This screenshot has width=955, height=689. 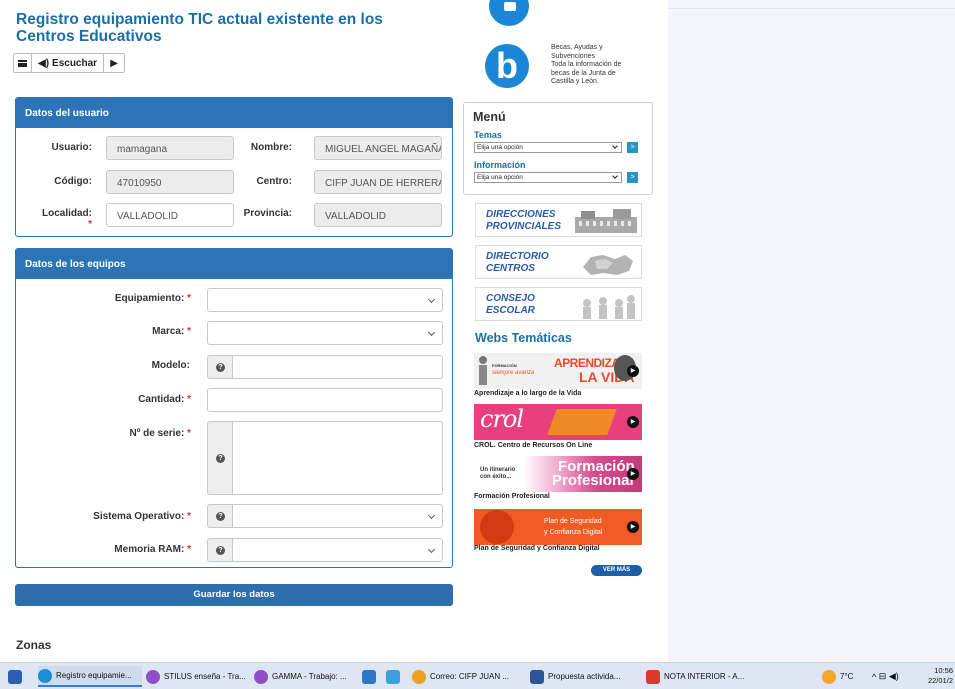 I want to click on informacion-select: Elija una opción, so click(x=548, y=177).